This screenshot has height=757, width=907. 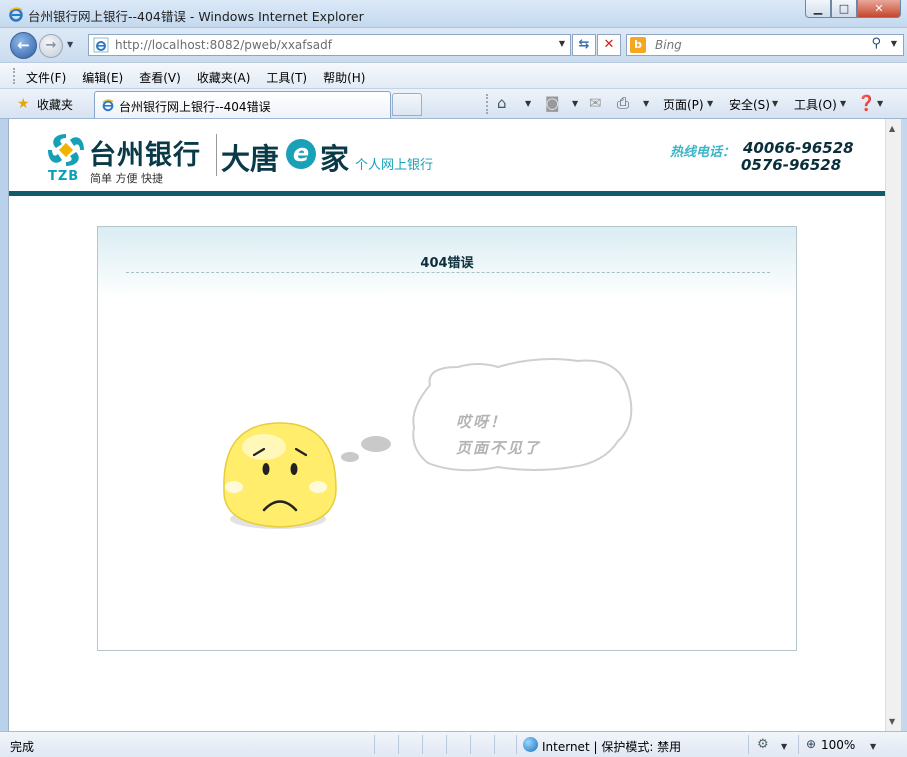 What do you see at coordinates (866, 103) in the screenshot?
I see `help-icon: ❓` at bounding box center [866, 103].